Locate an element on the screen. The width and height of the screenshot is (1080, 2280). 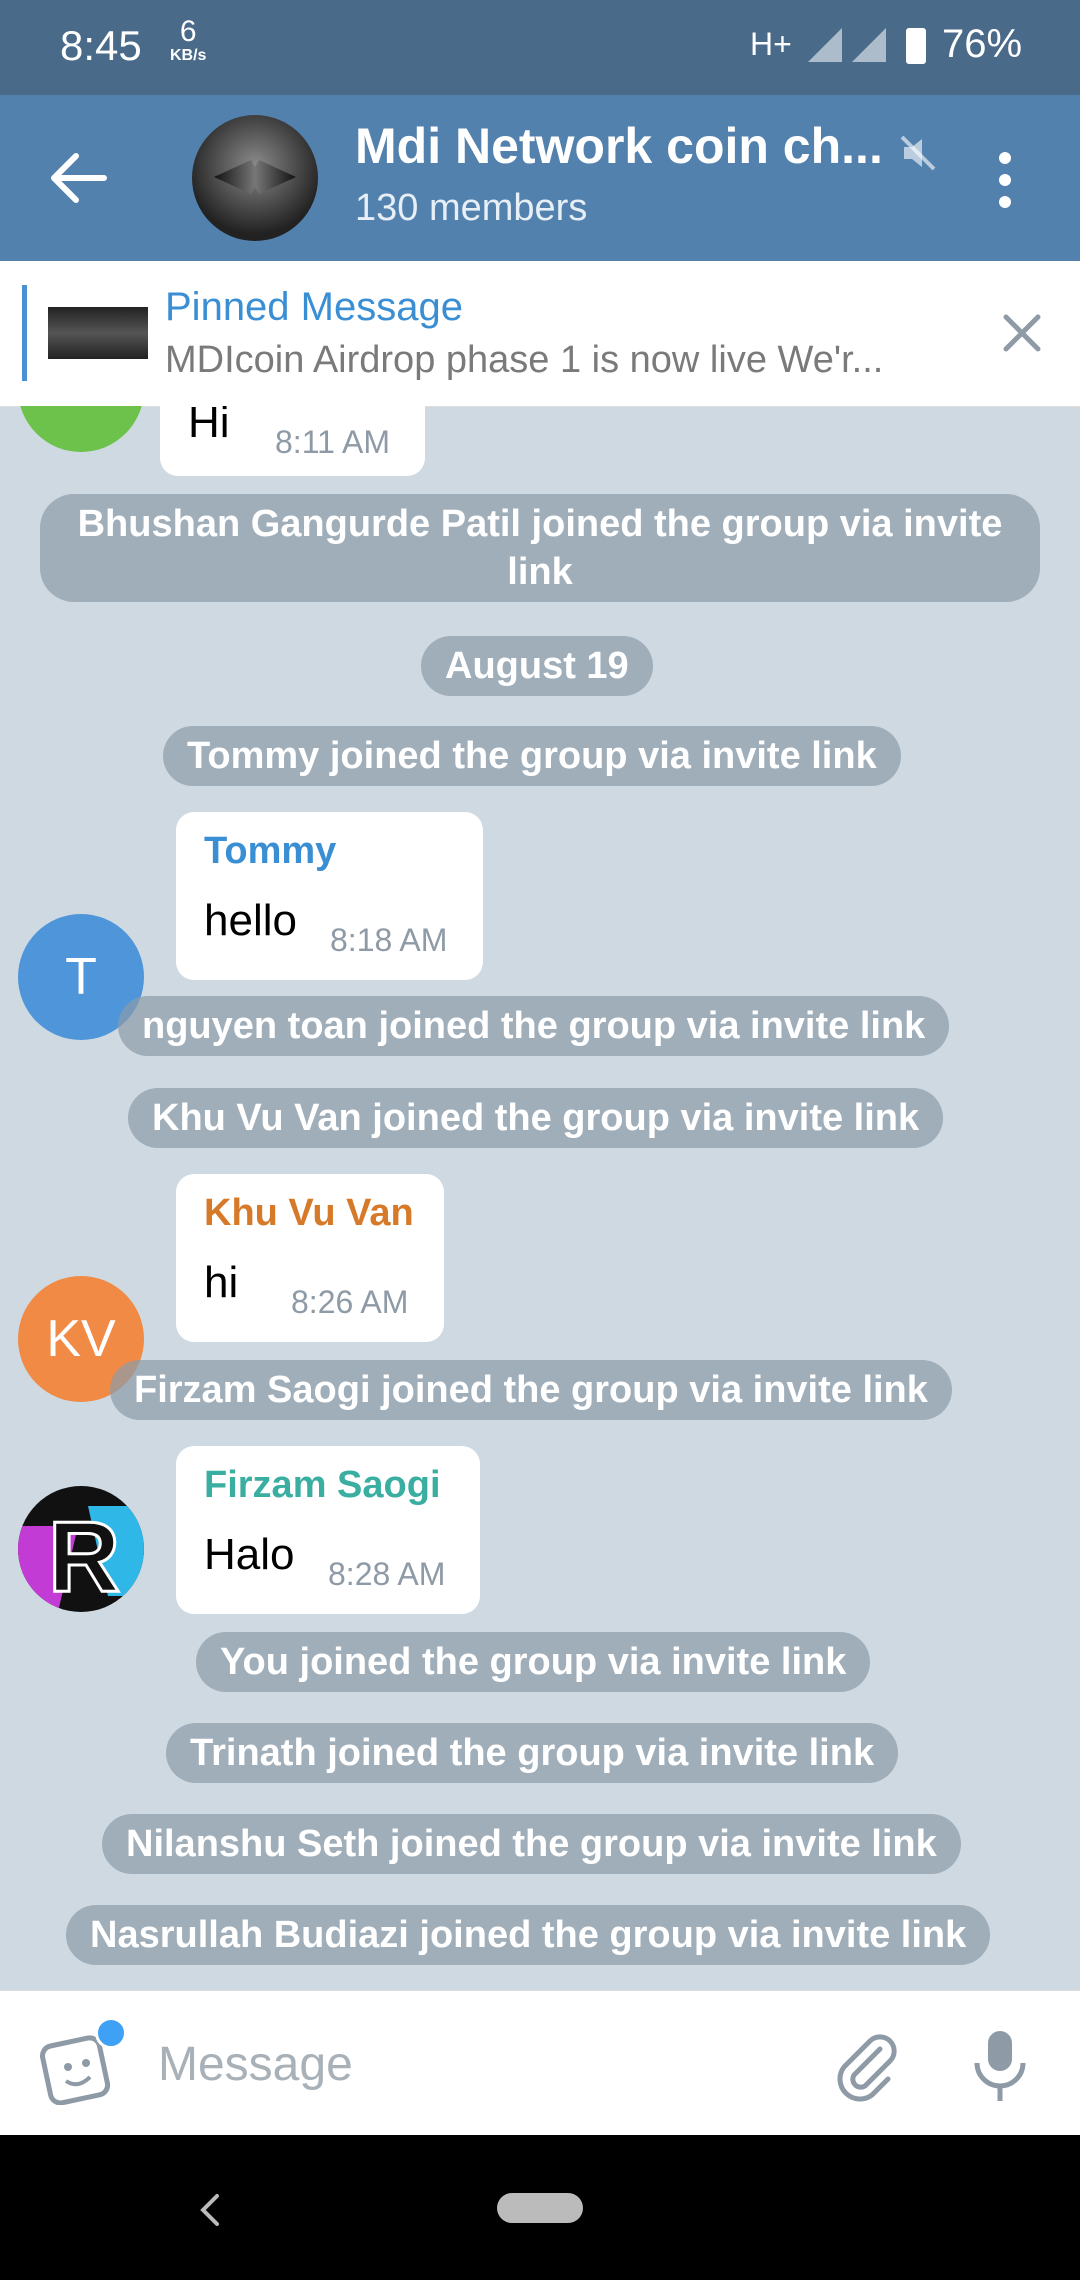
battery-icon is located at coordinates (916, 46).